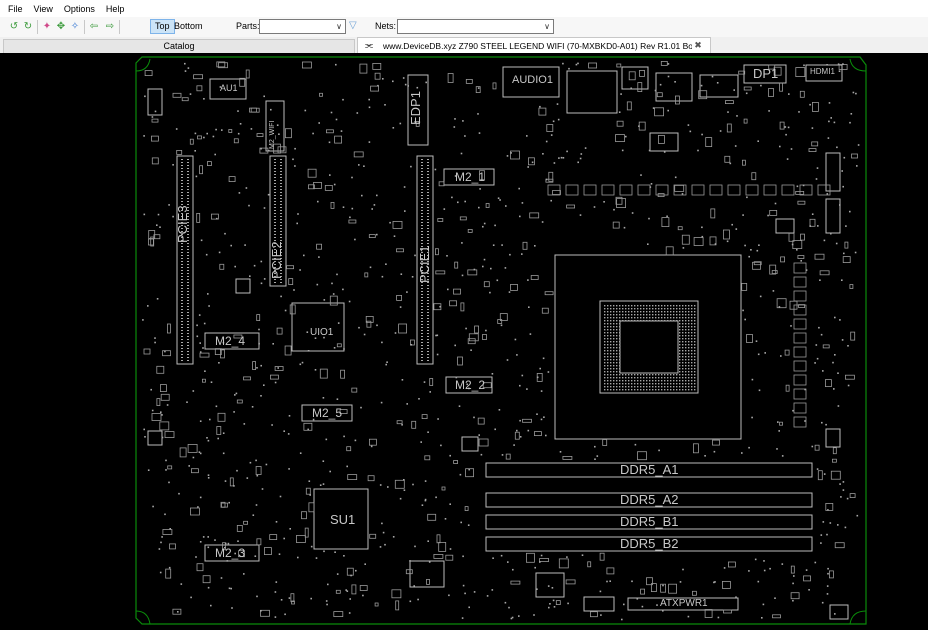  What do you see at coordinates (302, 26) in the screenshot?
I see `parts-select: ∨` at bounding box center [302, 26].